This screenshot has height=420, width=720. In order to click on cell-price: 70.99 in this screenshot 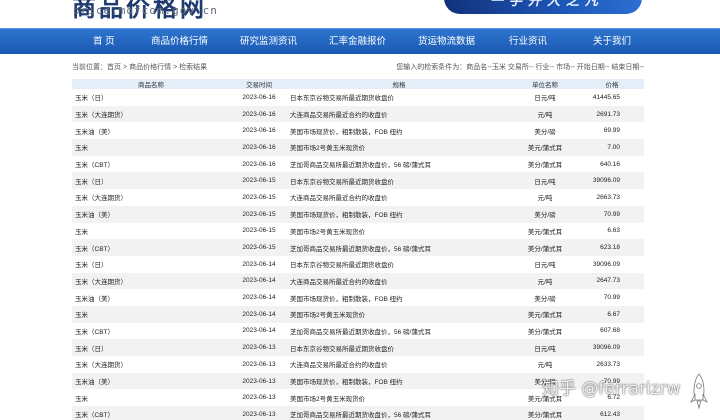, I will do `click(611, 298)`.